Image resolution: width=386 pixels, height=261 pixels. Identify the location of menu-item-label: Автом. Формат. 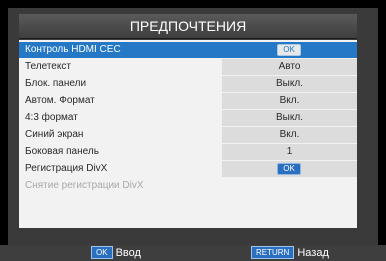
(60, 100).